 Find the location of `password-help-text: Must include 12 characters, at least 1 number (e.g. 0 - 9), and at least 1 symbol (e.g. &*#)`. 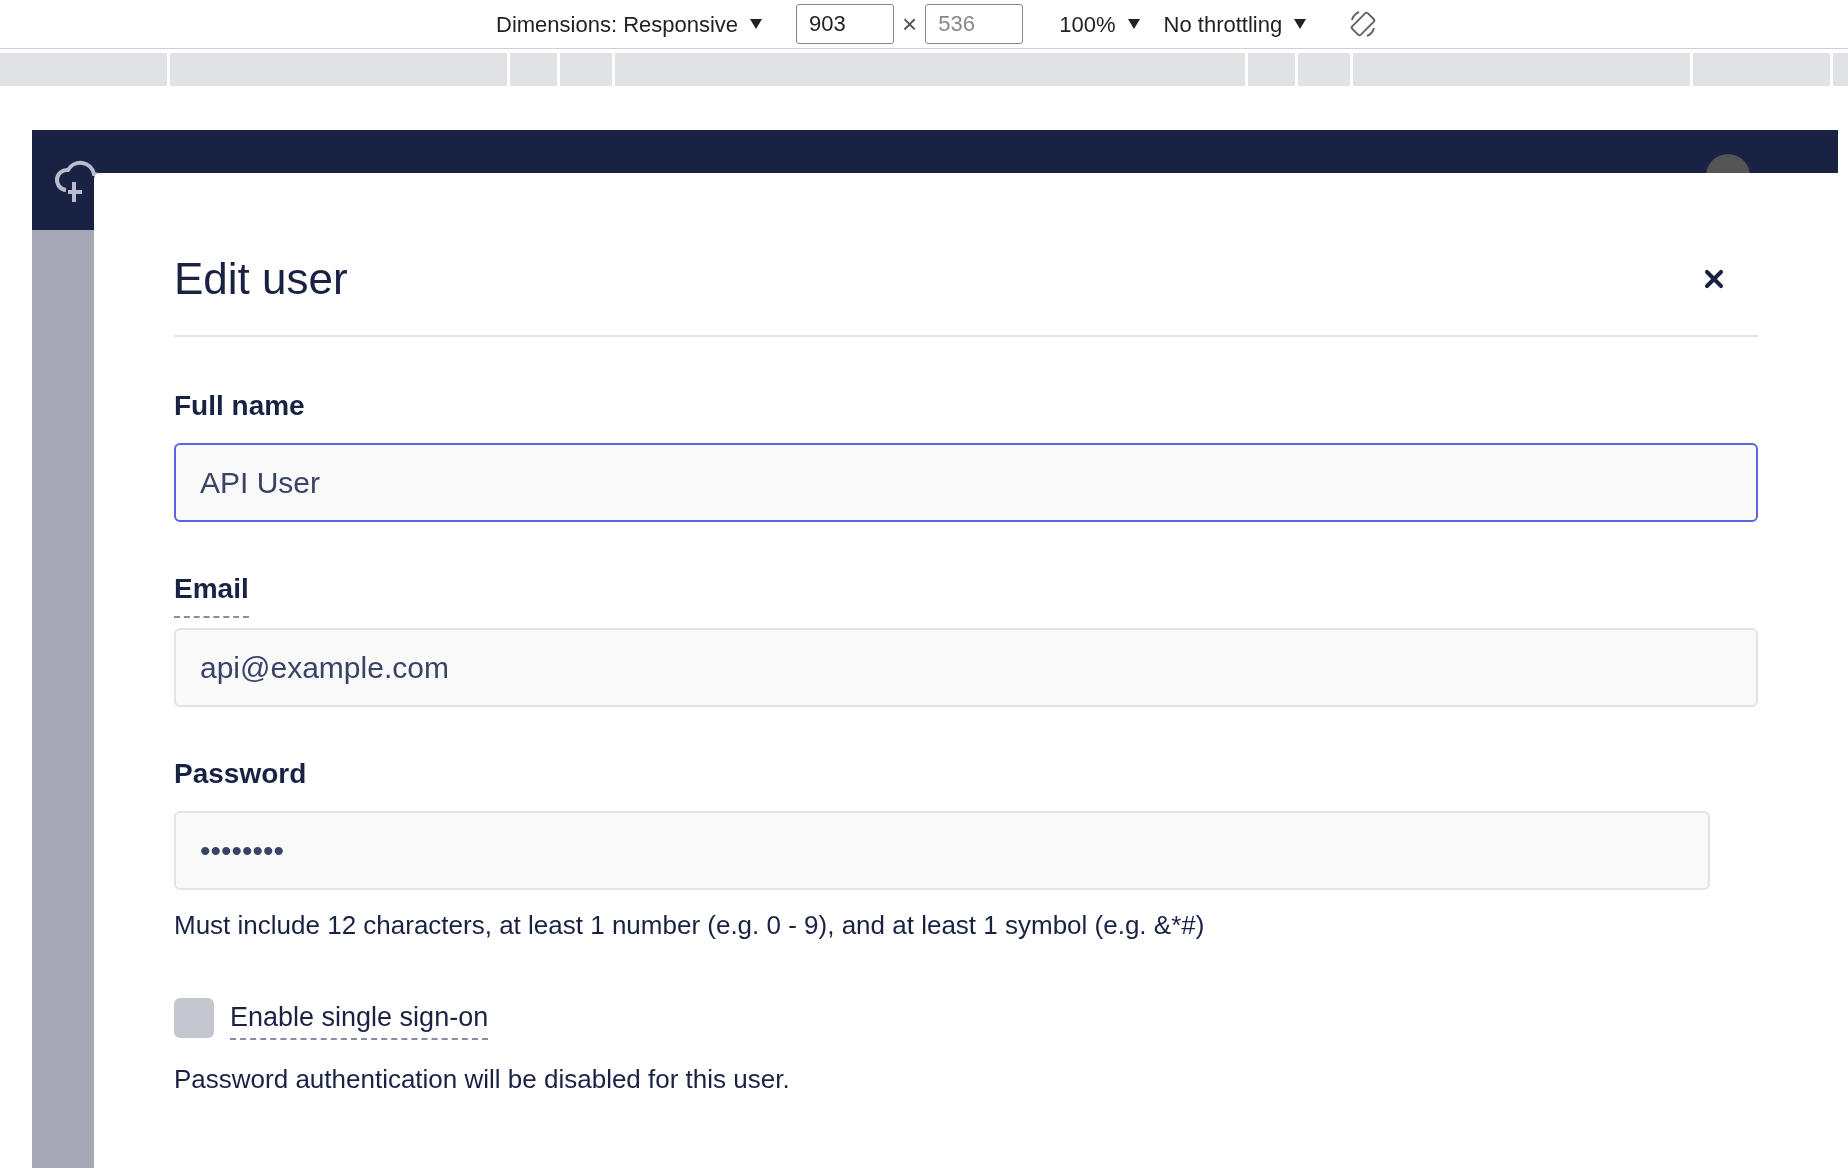

password-help-text: Must include 12 characters, at least 1 number (e.g. 0 - 9), and at least 1 symbol (e.g. &*#) is located at coordinates (690, 925).